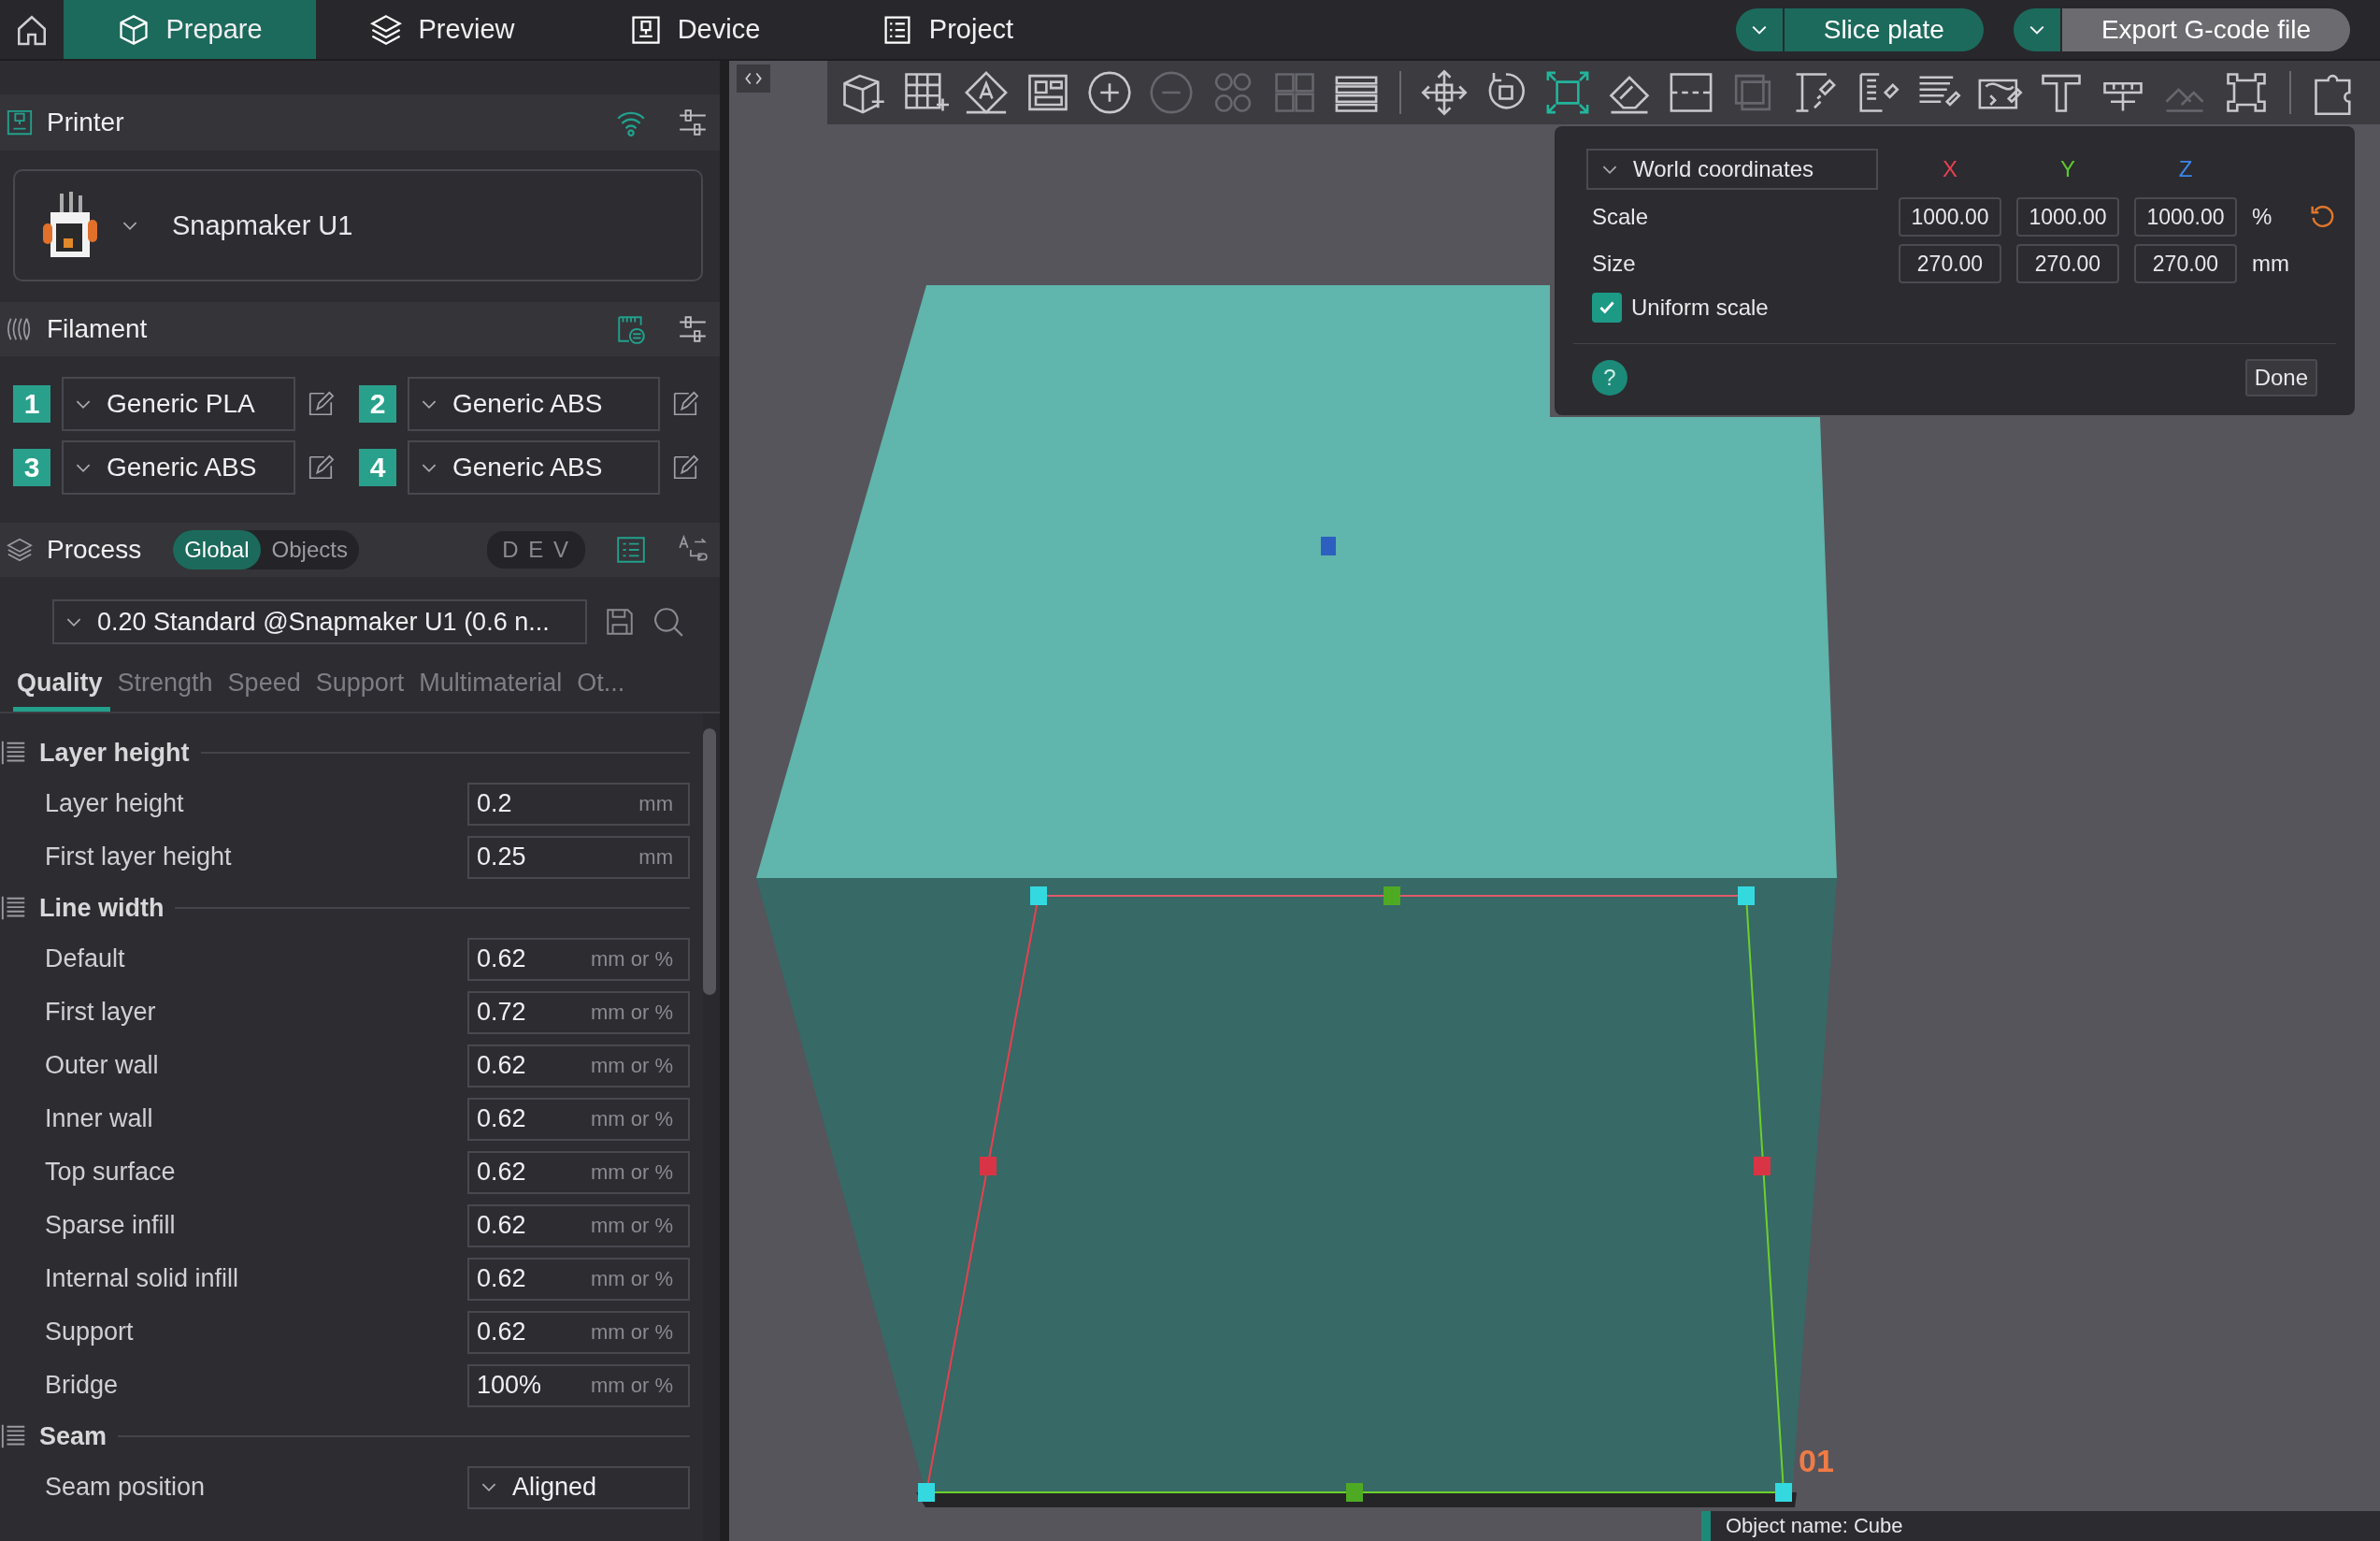 This screenshot has height=1541, width=2380. What do you see at coordinates (578, 1012) in the screenshot?
I see `number-field: 0.72 mm or %` at bounding box center [578, 1012].